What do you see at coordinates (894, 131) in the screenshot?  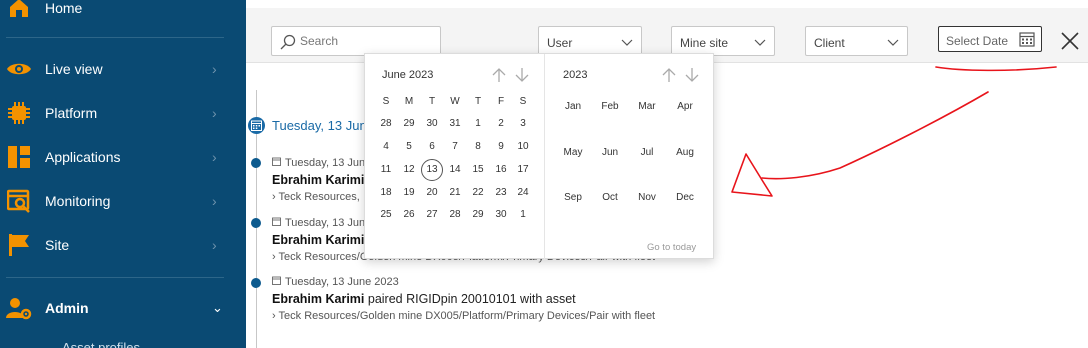 I see `red-annotation` at bounding box center [894, 131].